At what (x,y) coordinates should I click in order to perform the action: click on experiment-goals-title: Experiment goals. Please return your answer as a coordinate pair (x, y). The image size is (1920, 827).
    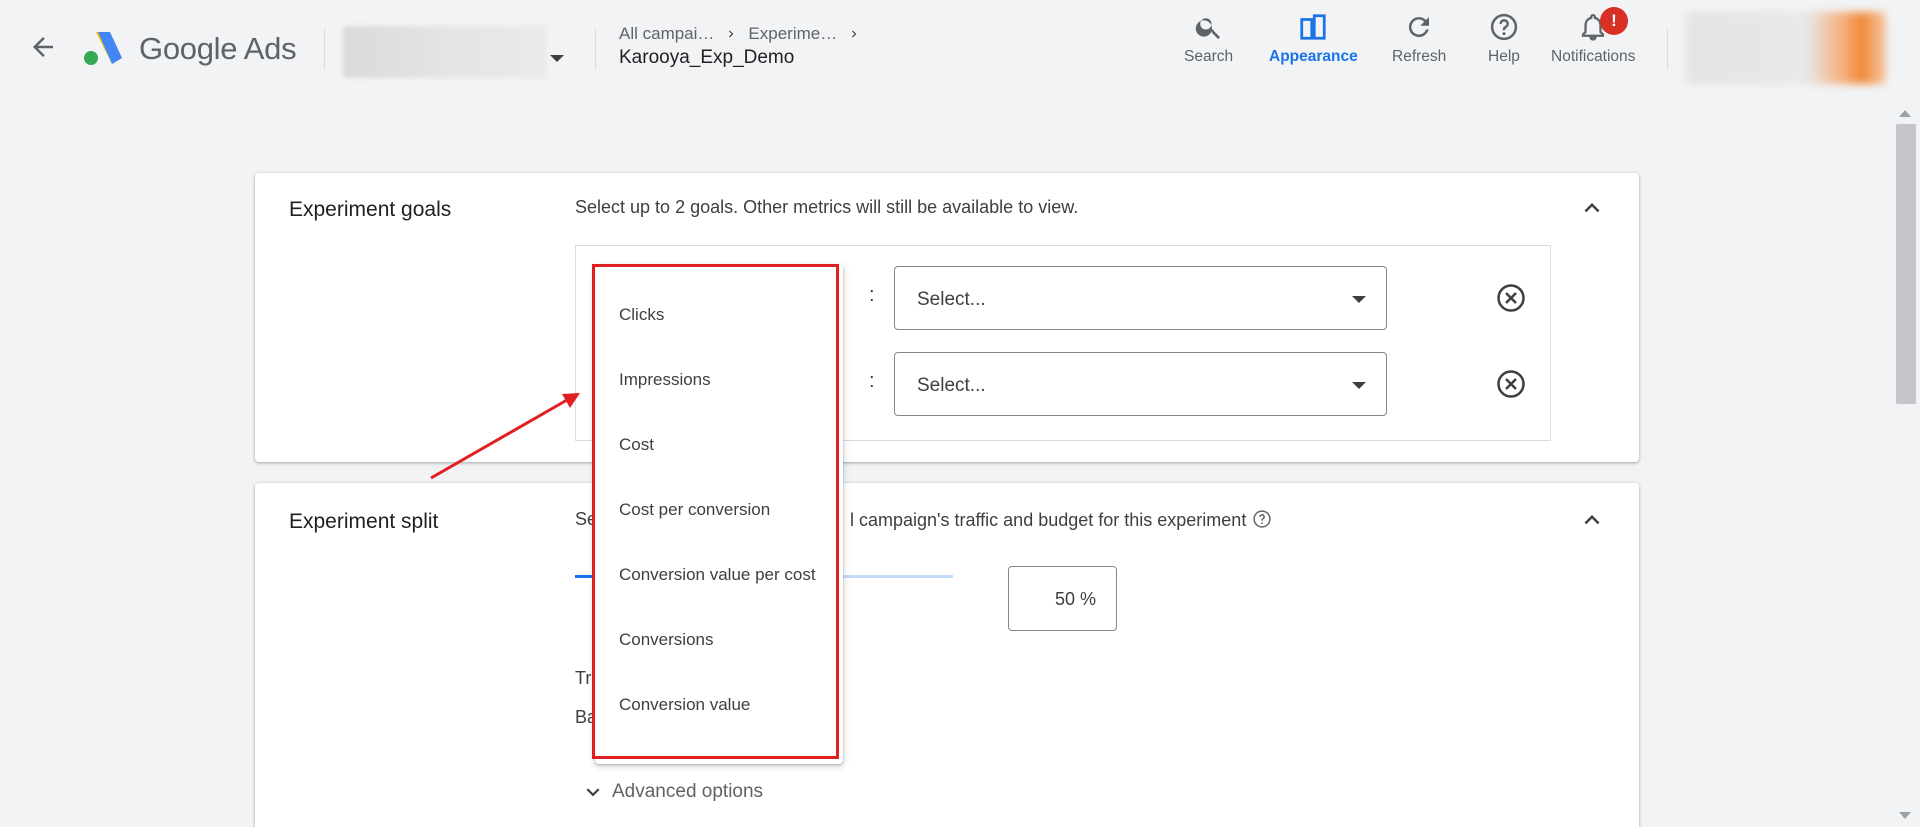
    Looking at the image, I should click on (370, 209).